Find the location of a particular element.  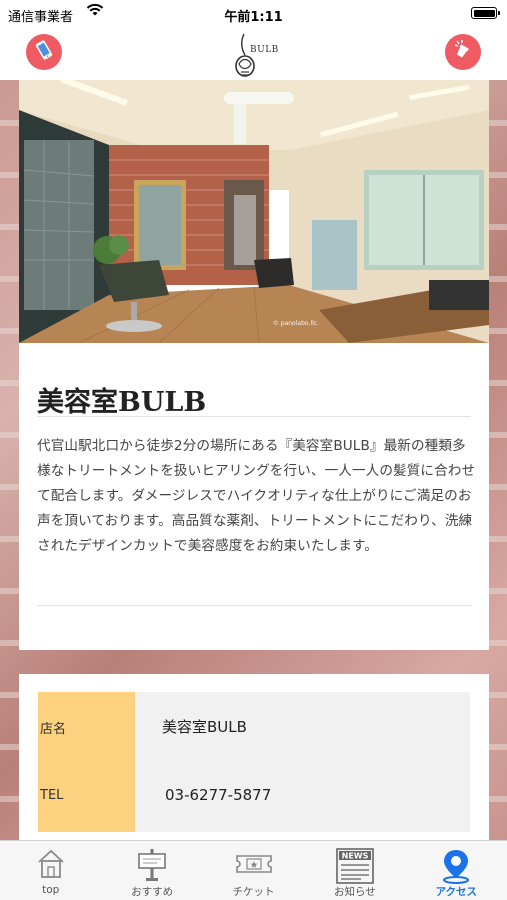

info-value: 美容室BULB is located at coordinates (302, 727).